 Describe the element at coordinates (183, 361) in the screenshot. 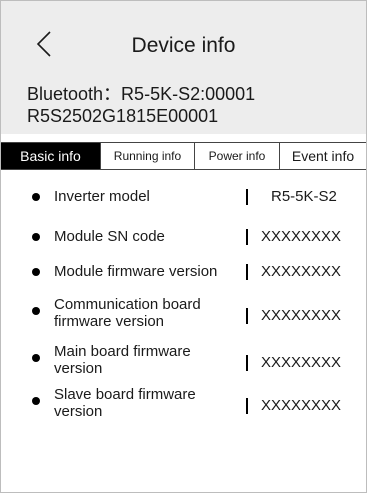

I see `info-row-main-board-firmware: Main board firmware version XXXXXXXX` at that location.